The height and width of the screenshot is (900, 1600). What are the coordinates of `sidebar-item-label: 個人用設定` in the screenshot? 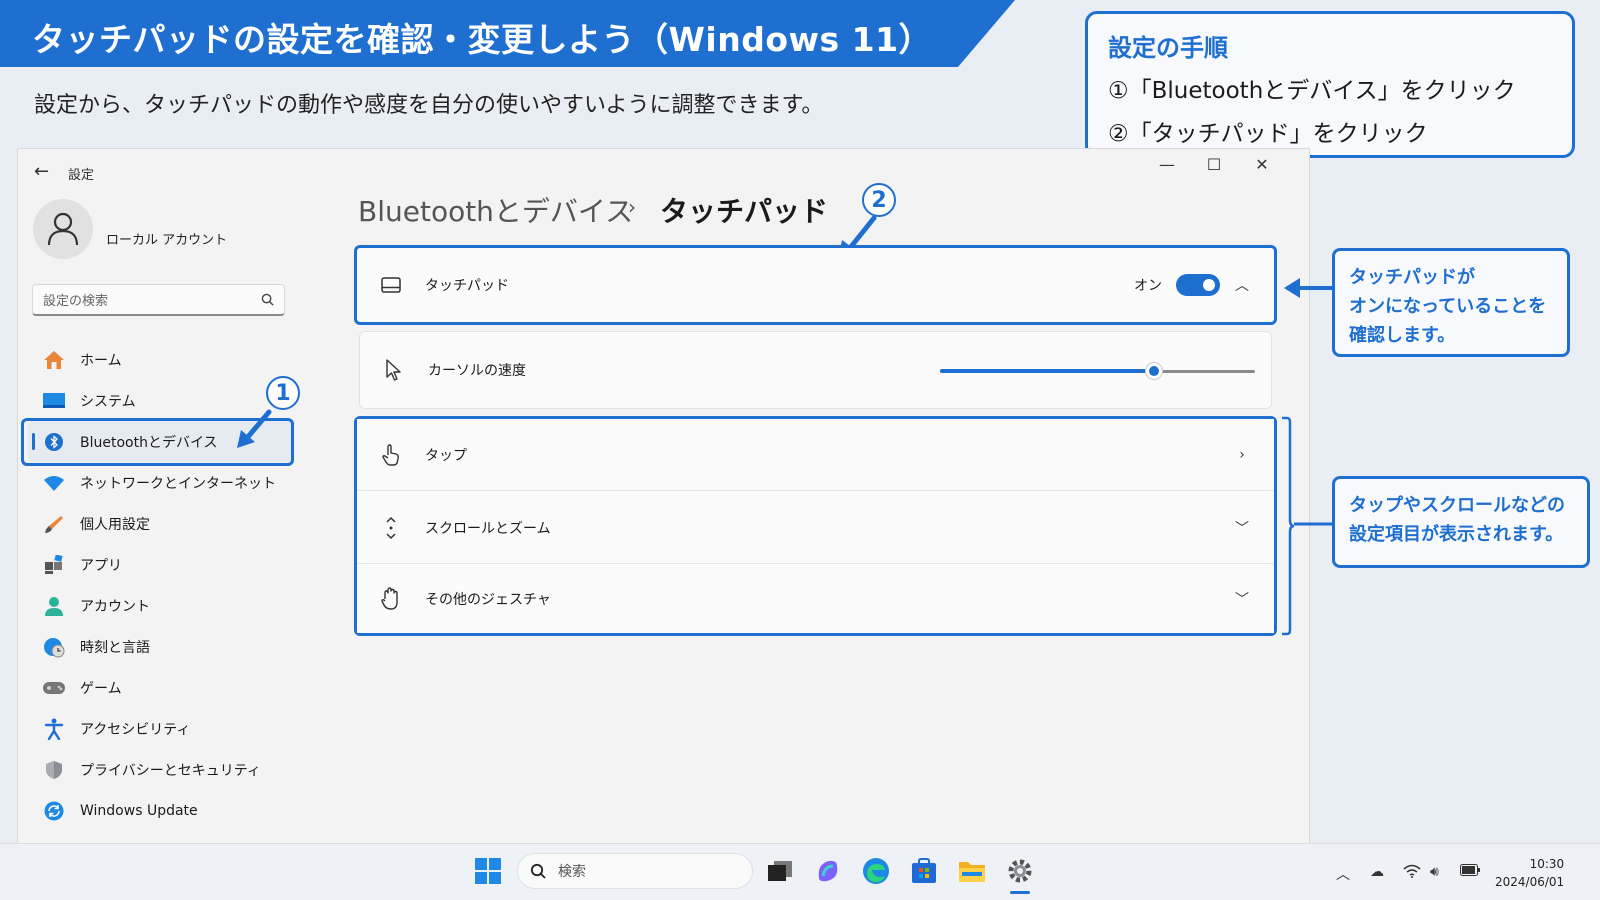 It's located at (115, 524).